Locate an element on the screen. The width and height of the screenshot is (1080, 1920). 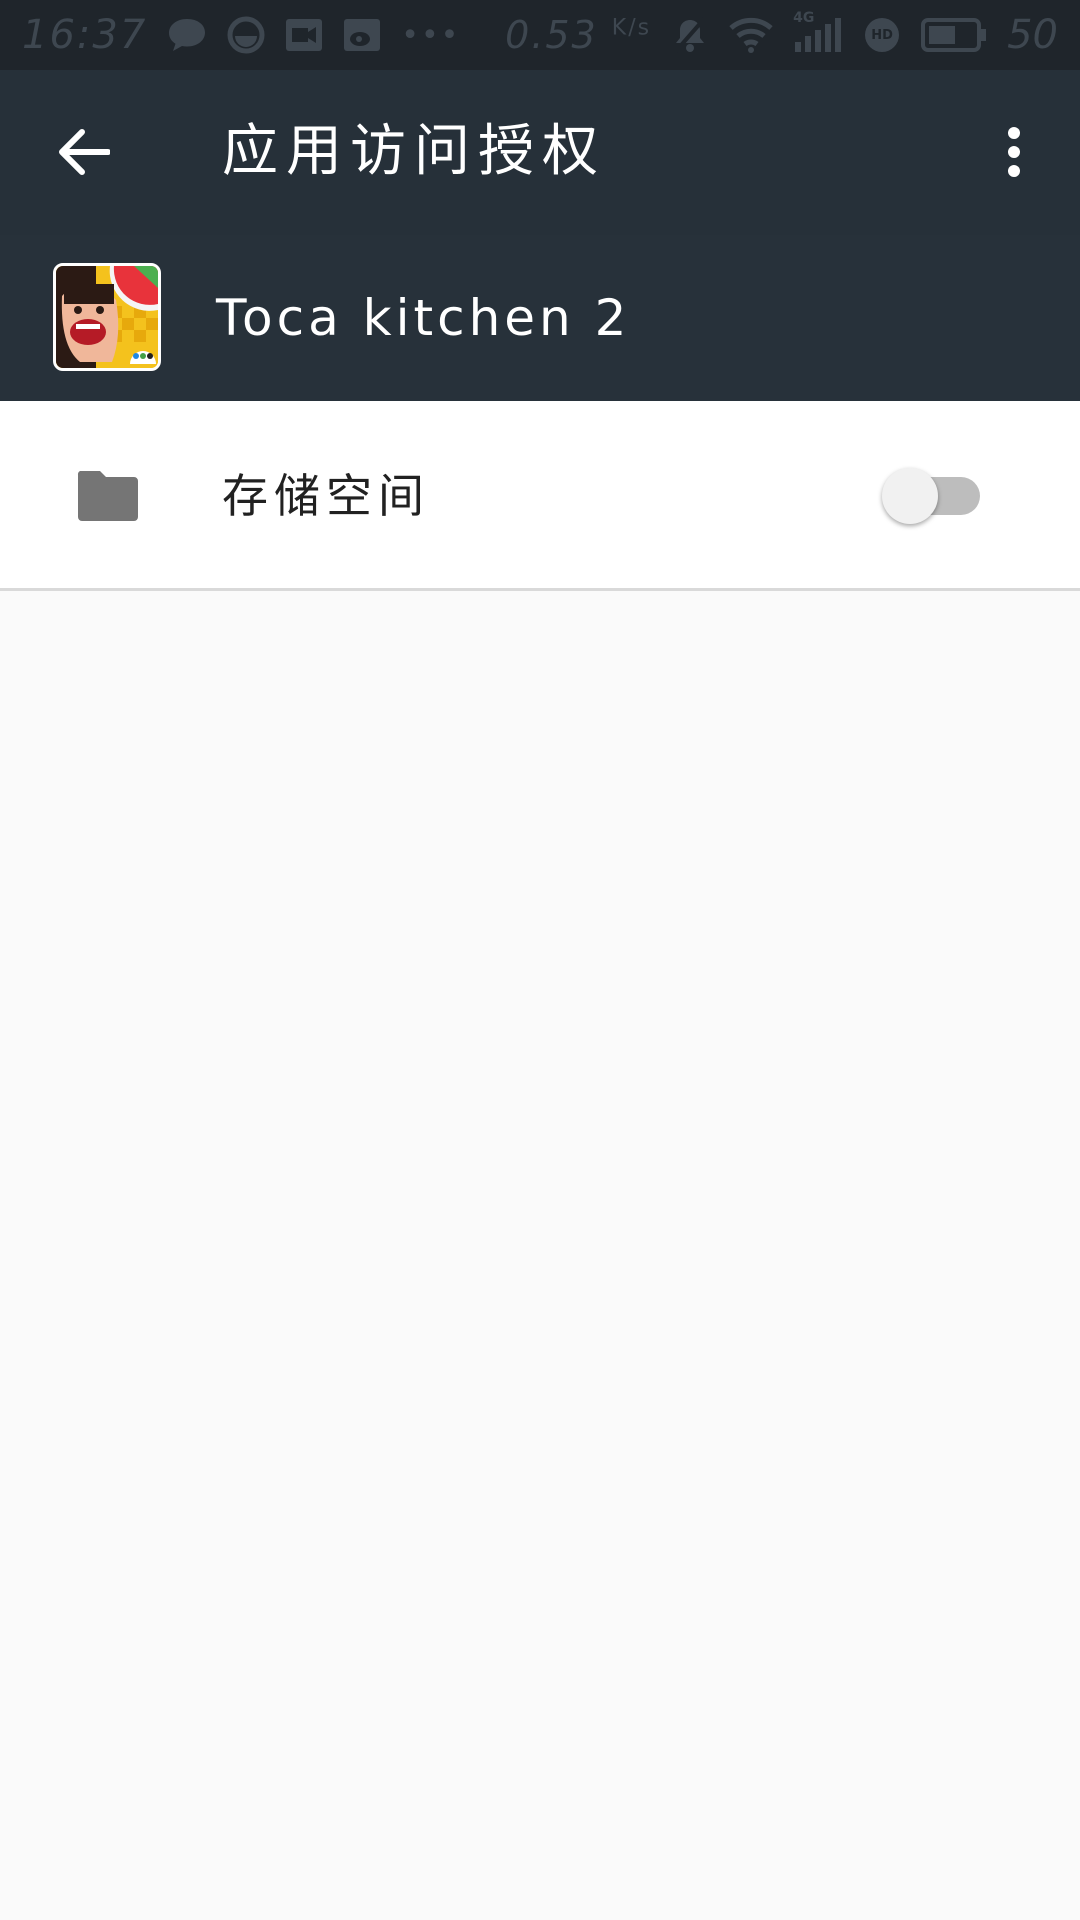
more-options-button is located at coordinates (1014, 152).